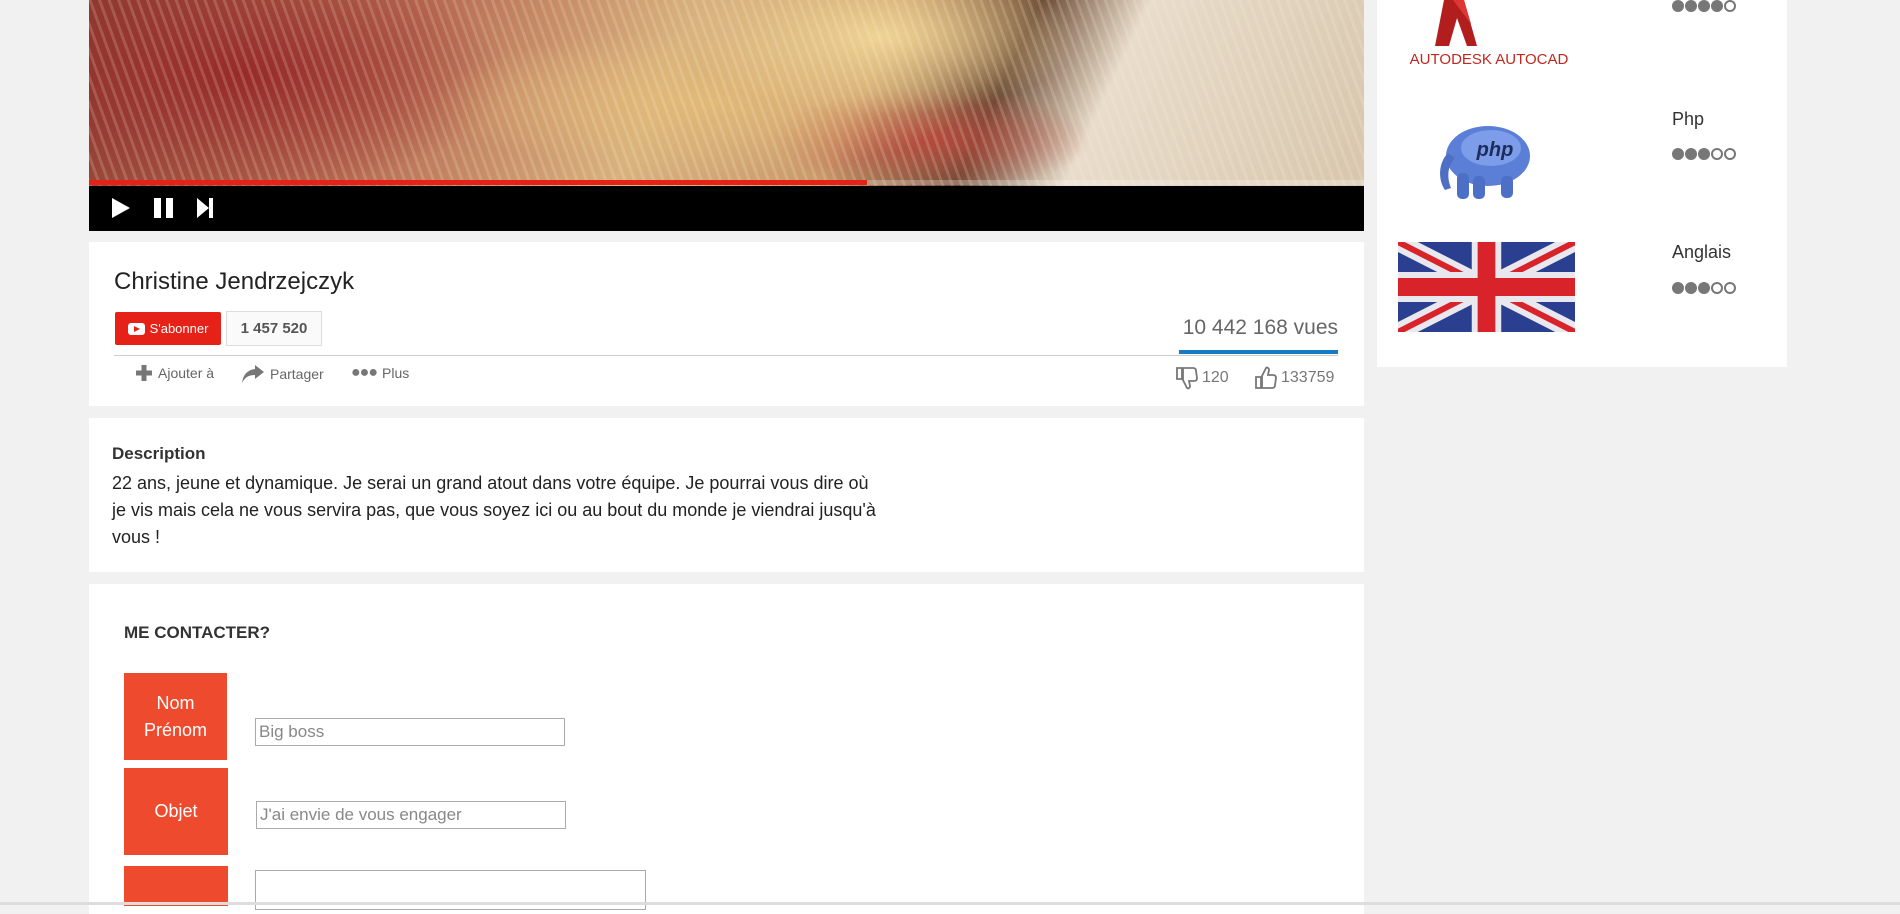 This screenshot has width=1900, height=914. What do you see at coordinates (1308, 377) in the screenshot?
I see `like-count: 133759` at bounding box center [1308, 377].